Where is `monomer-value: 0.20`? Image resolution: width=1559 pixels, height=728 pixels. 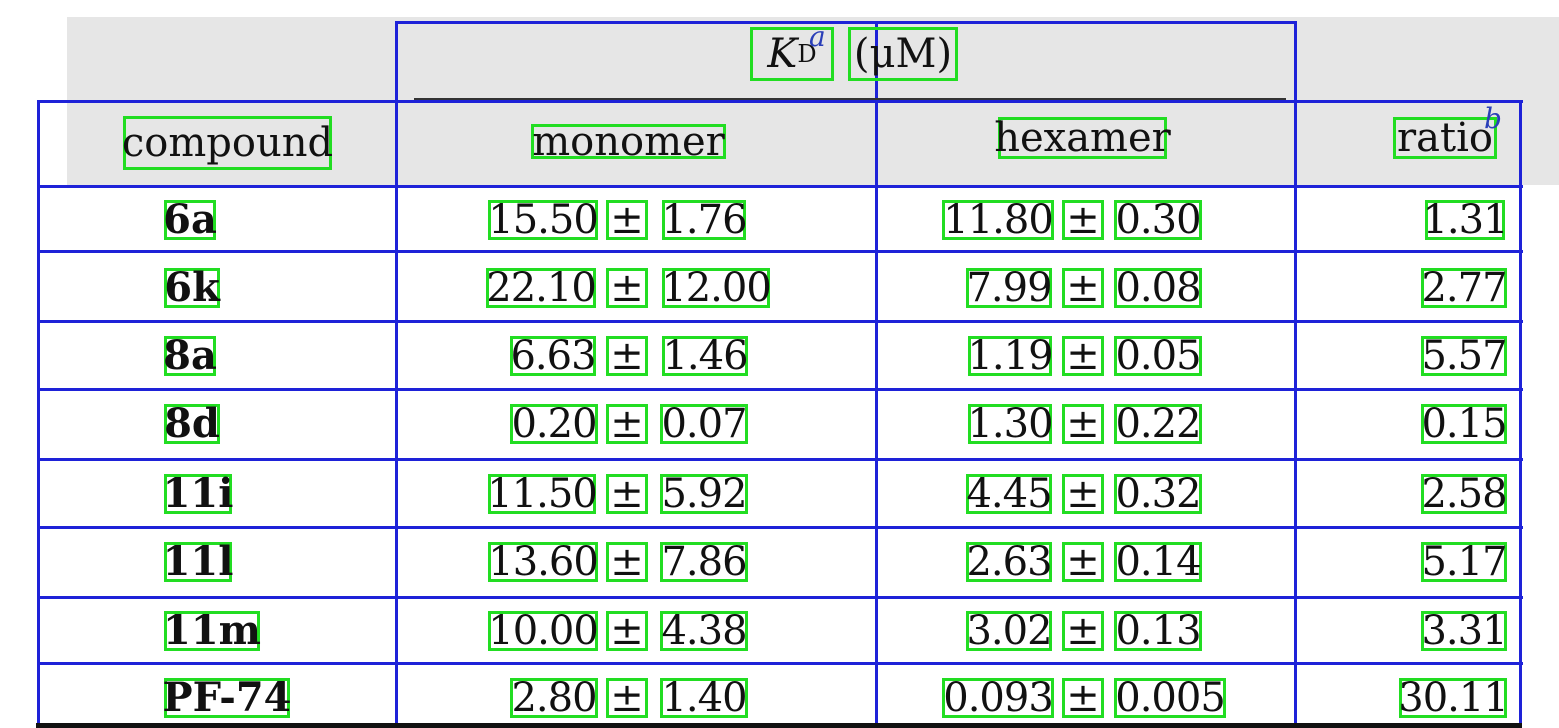 monomer-value: 0.20 is located at coordinates (554, 424).